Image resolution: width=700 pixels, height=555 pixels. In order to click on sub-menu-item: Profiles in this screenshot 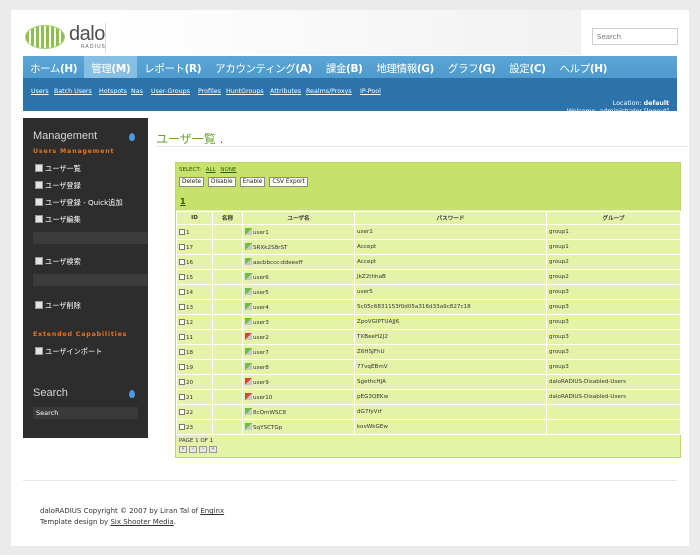, I will do `click(209, 91)`.